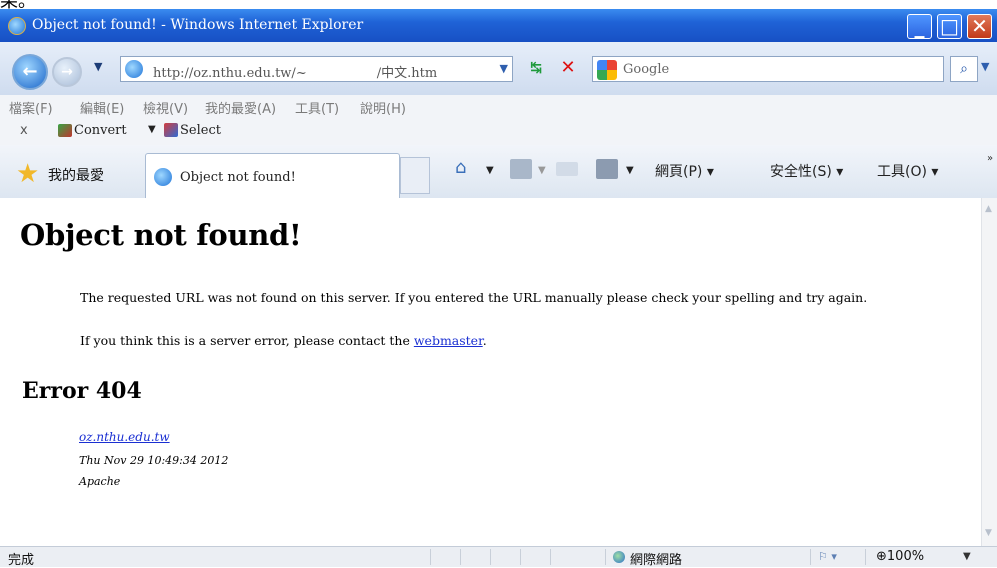  Describe the element at coordinates (152, 129) in the screenshot. I see `convert-dropdown-icon: ▼` at that location.